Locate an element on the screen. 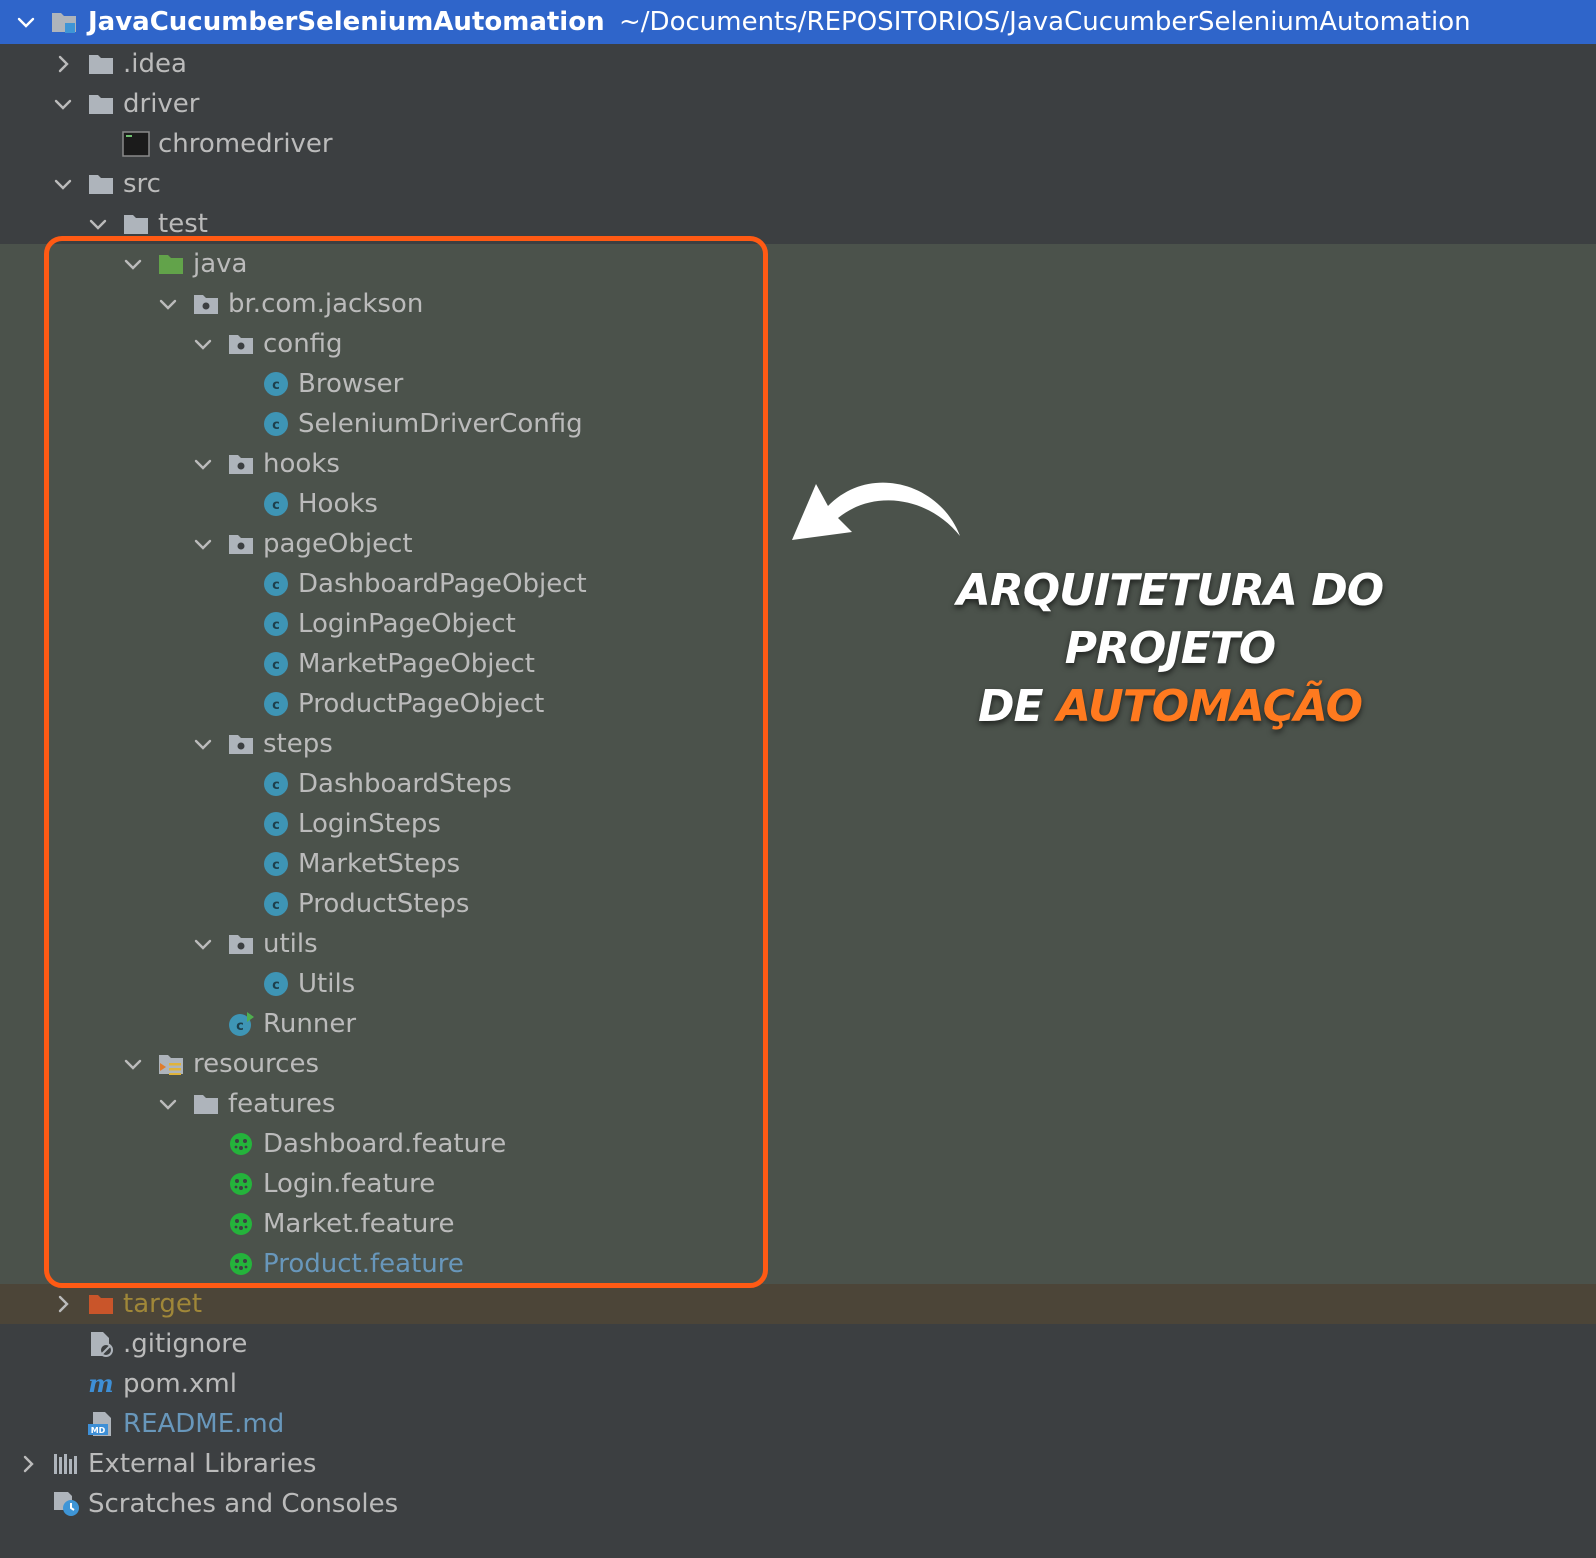  tree-row: test is located at coordinates (798, 224).